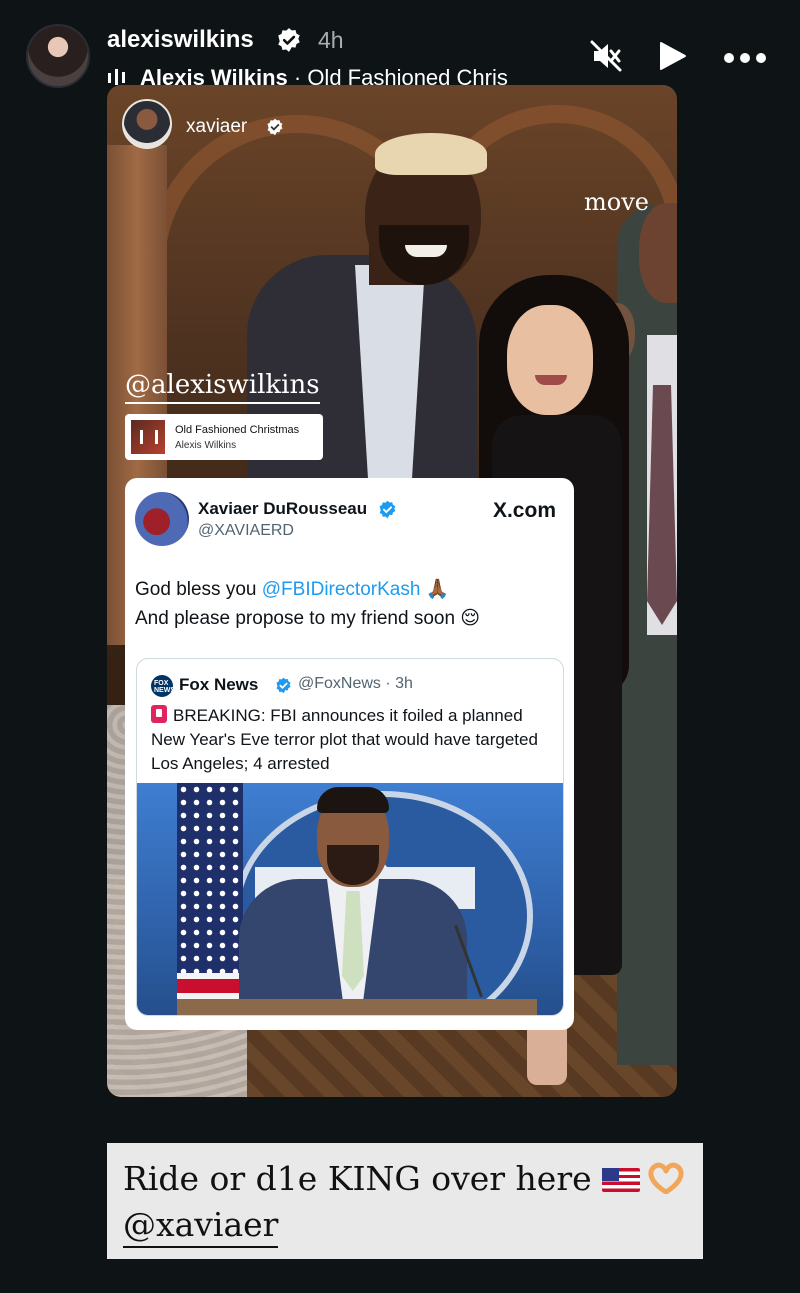 Image resolution: width=800 pixels, height=1293 pixels. I want to click on fox-news-logo-text: FOX NEWS, so click(164, 687).